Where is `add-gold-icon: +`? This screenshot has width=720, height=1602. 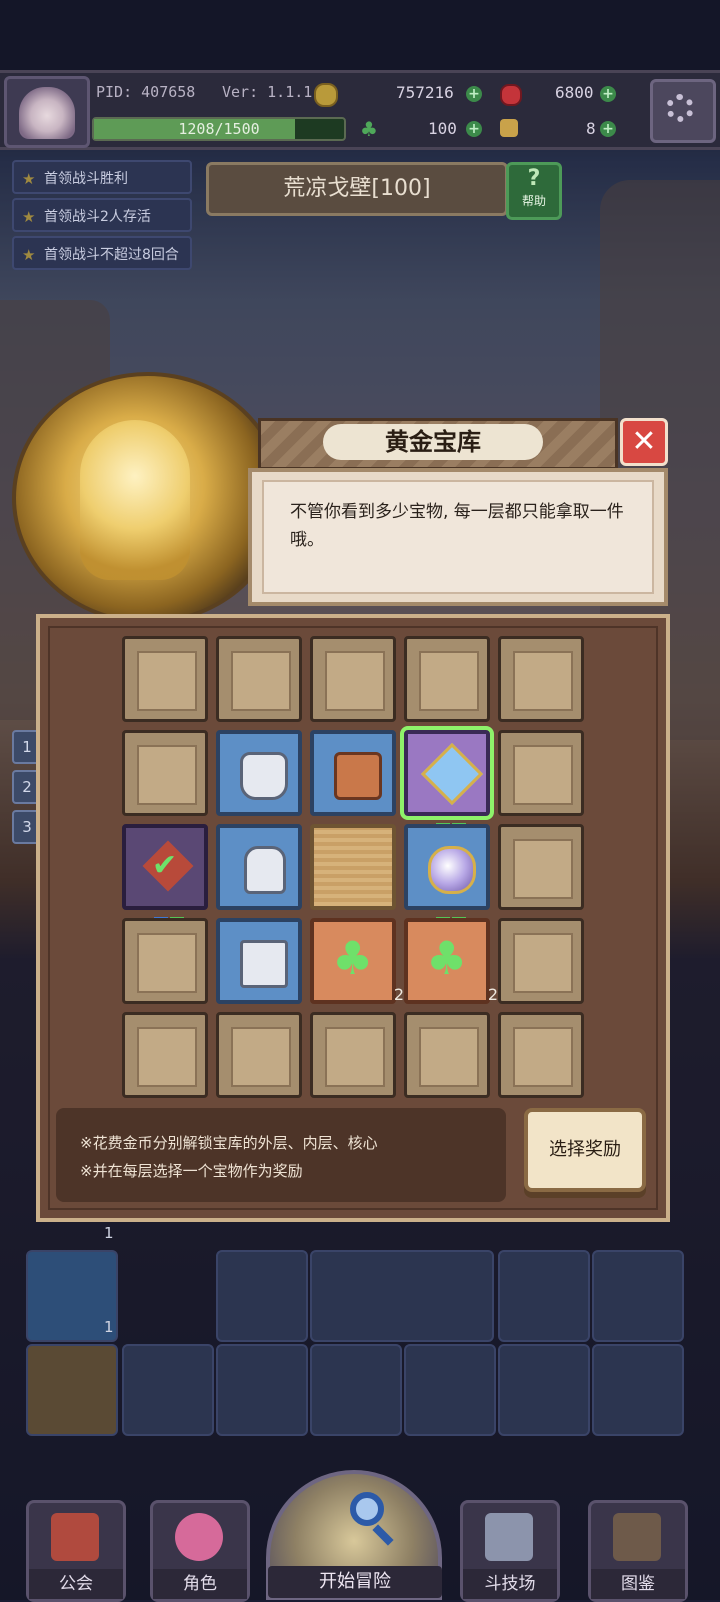 add-gold-icon: + is located at coordinates (474, 94).